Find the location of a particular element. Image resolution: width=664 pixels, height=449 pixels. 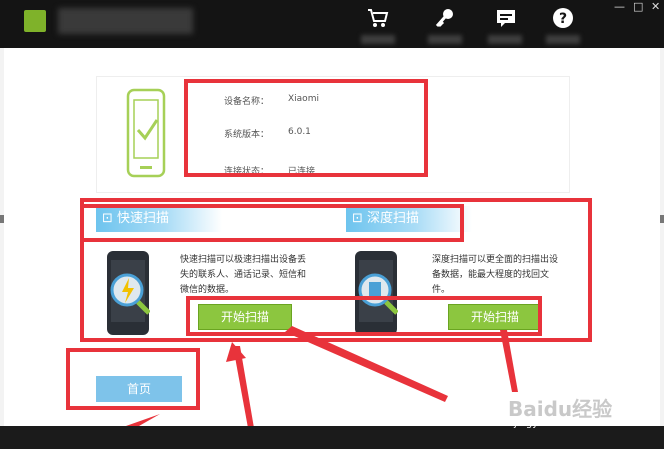

bottom-bar is located at coordinates (332, 437).